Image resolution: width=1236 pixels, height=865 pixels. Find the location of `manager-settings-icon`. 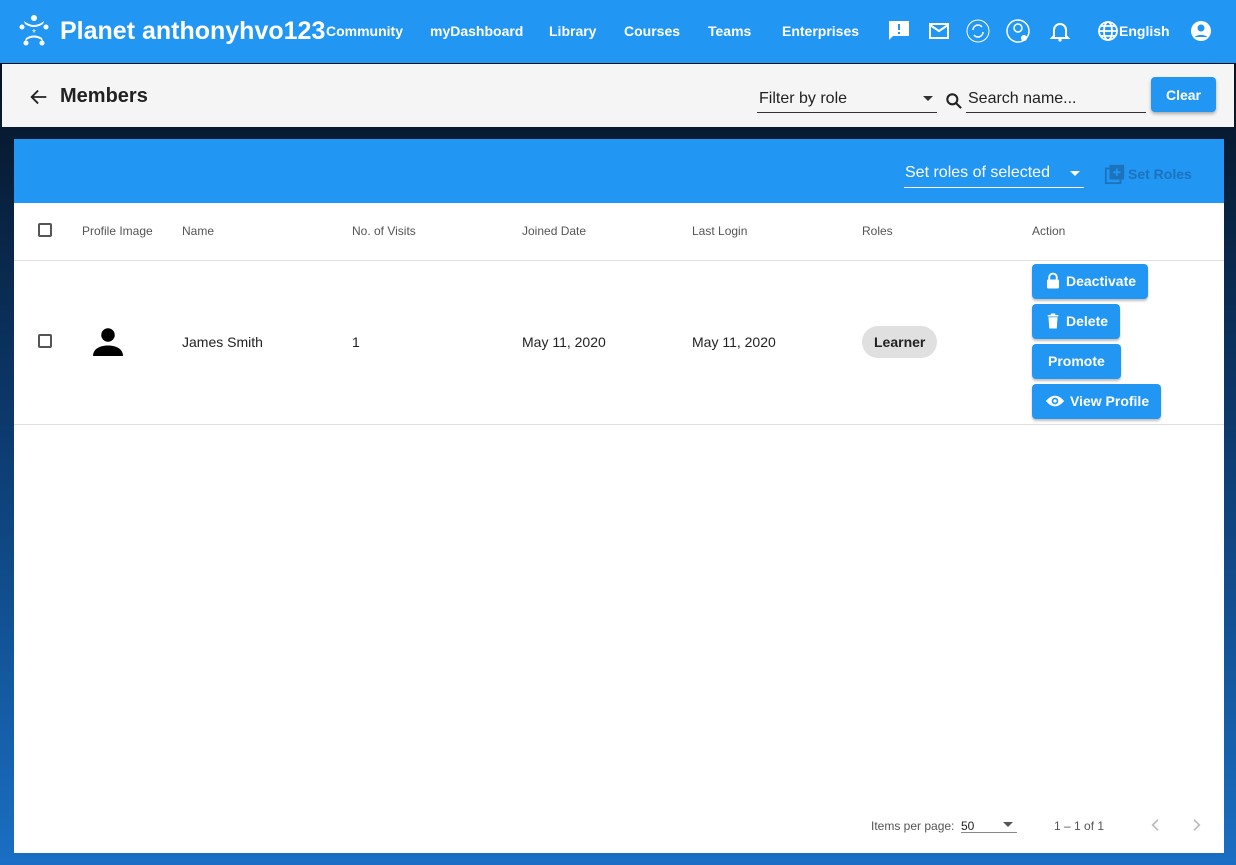

manager-settings-icon is located at coordinates (1018, 31).